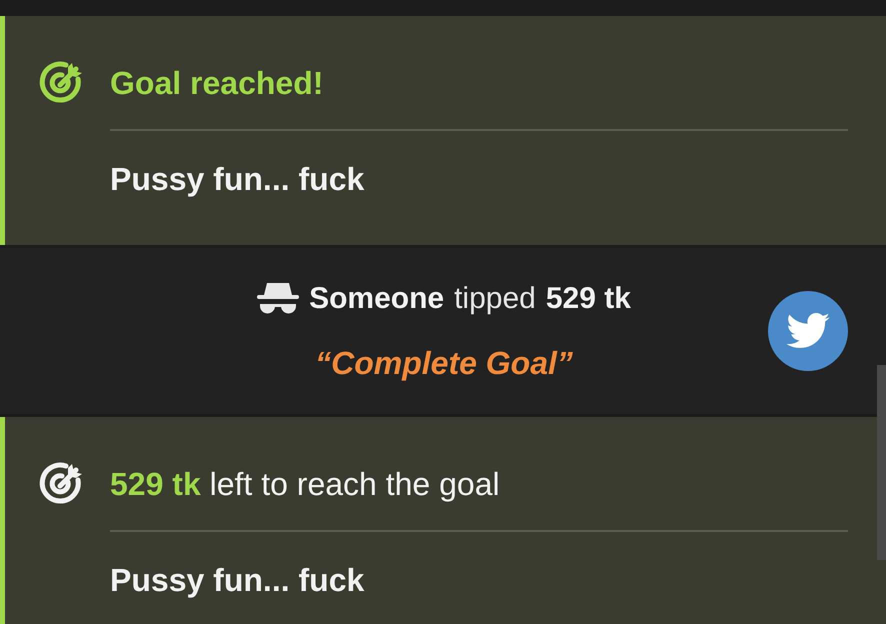 The height and width of the screenshot is (624, 886). What do you see at coordinates (808, 331) in the screenshot?
I see `bird-icon` at bounding box center [808, 331].